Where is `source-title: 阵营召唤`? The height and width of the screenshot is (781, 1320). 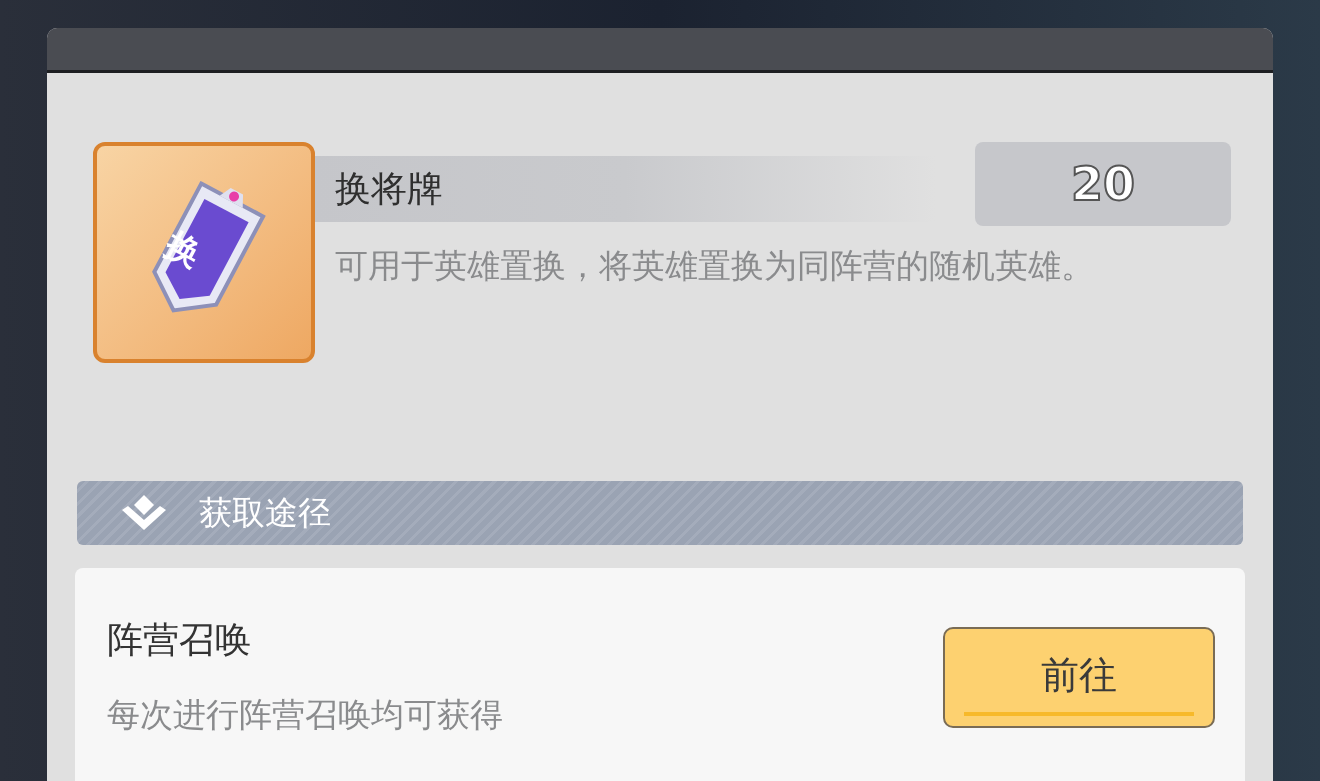
source-title: 阵营召唤 is located at coordinates (179, 640).